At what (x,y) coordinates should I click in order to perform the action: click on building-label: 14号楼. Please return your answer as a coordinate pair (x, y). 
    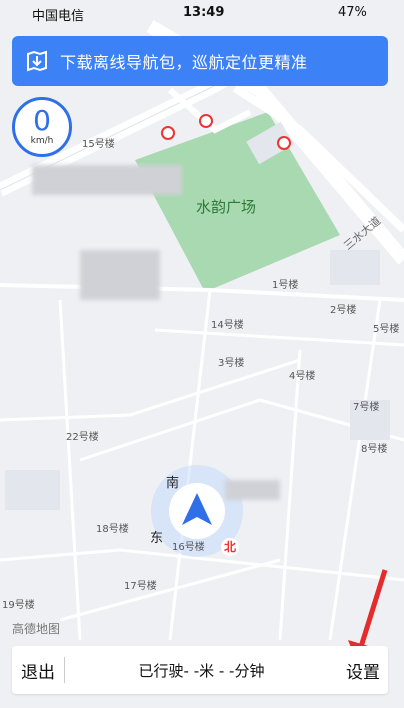
    Looking at the image, I should click on (227, 325).